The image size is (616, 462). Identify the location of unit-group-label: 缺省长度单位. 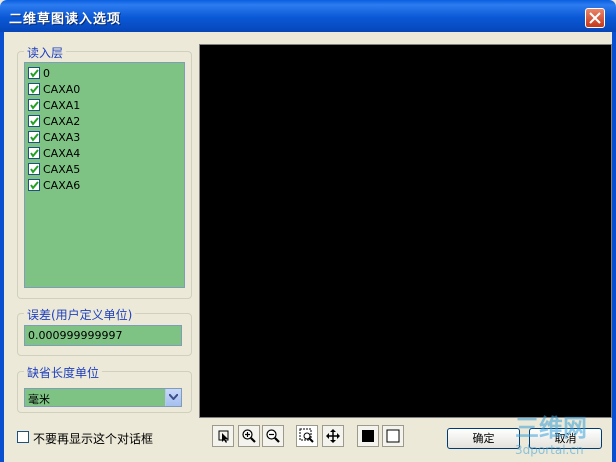
(63, 372).